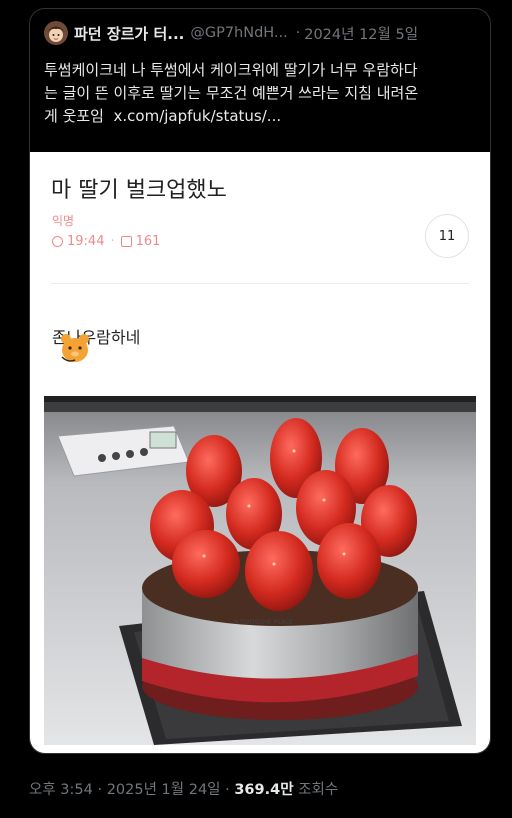 Image resolution: width=512 pixels, height=818 pixels. I want to click on tweet-text-line-2: 는 글이 뜬 이후로 딸기는 무조건 예쁜거 쓰라는 지침 내려온, so click(231, 93).